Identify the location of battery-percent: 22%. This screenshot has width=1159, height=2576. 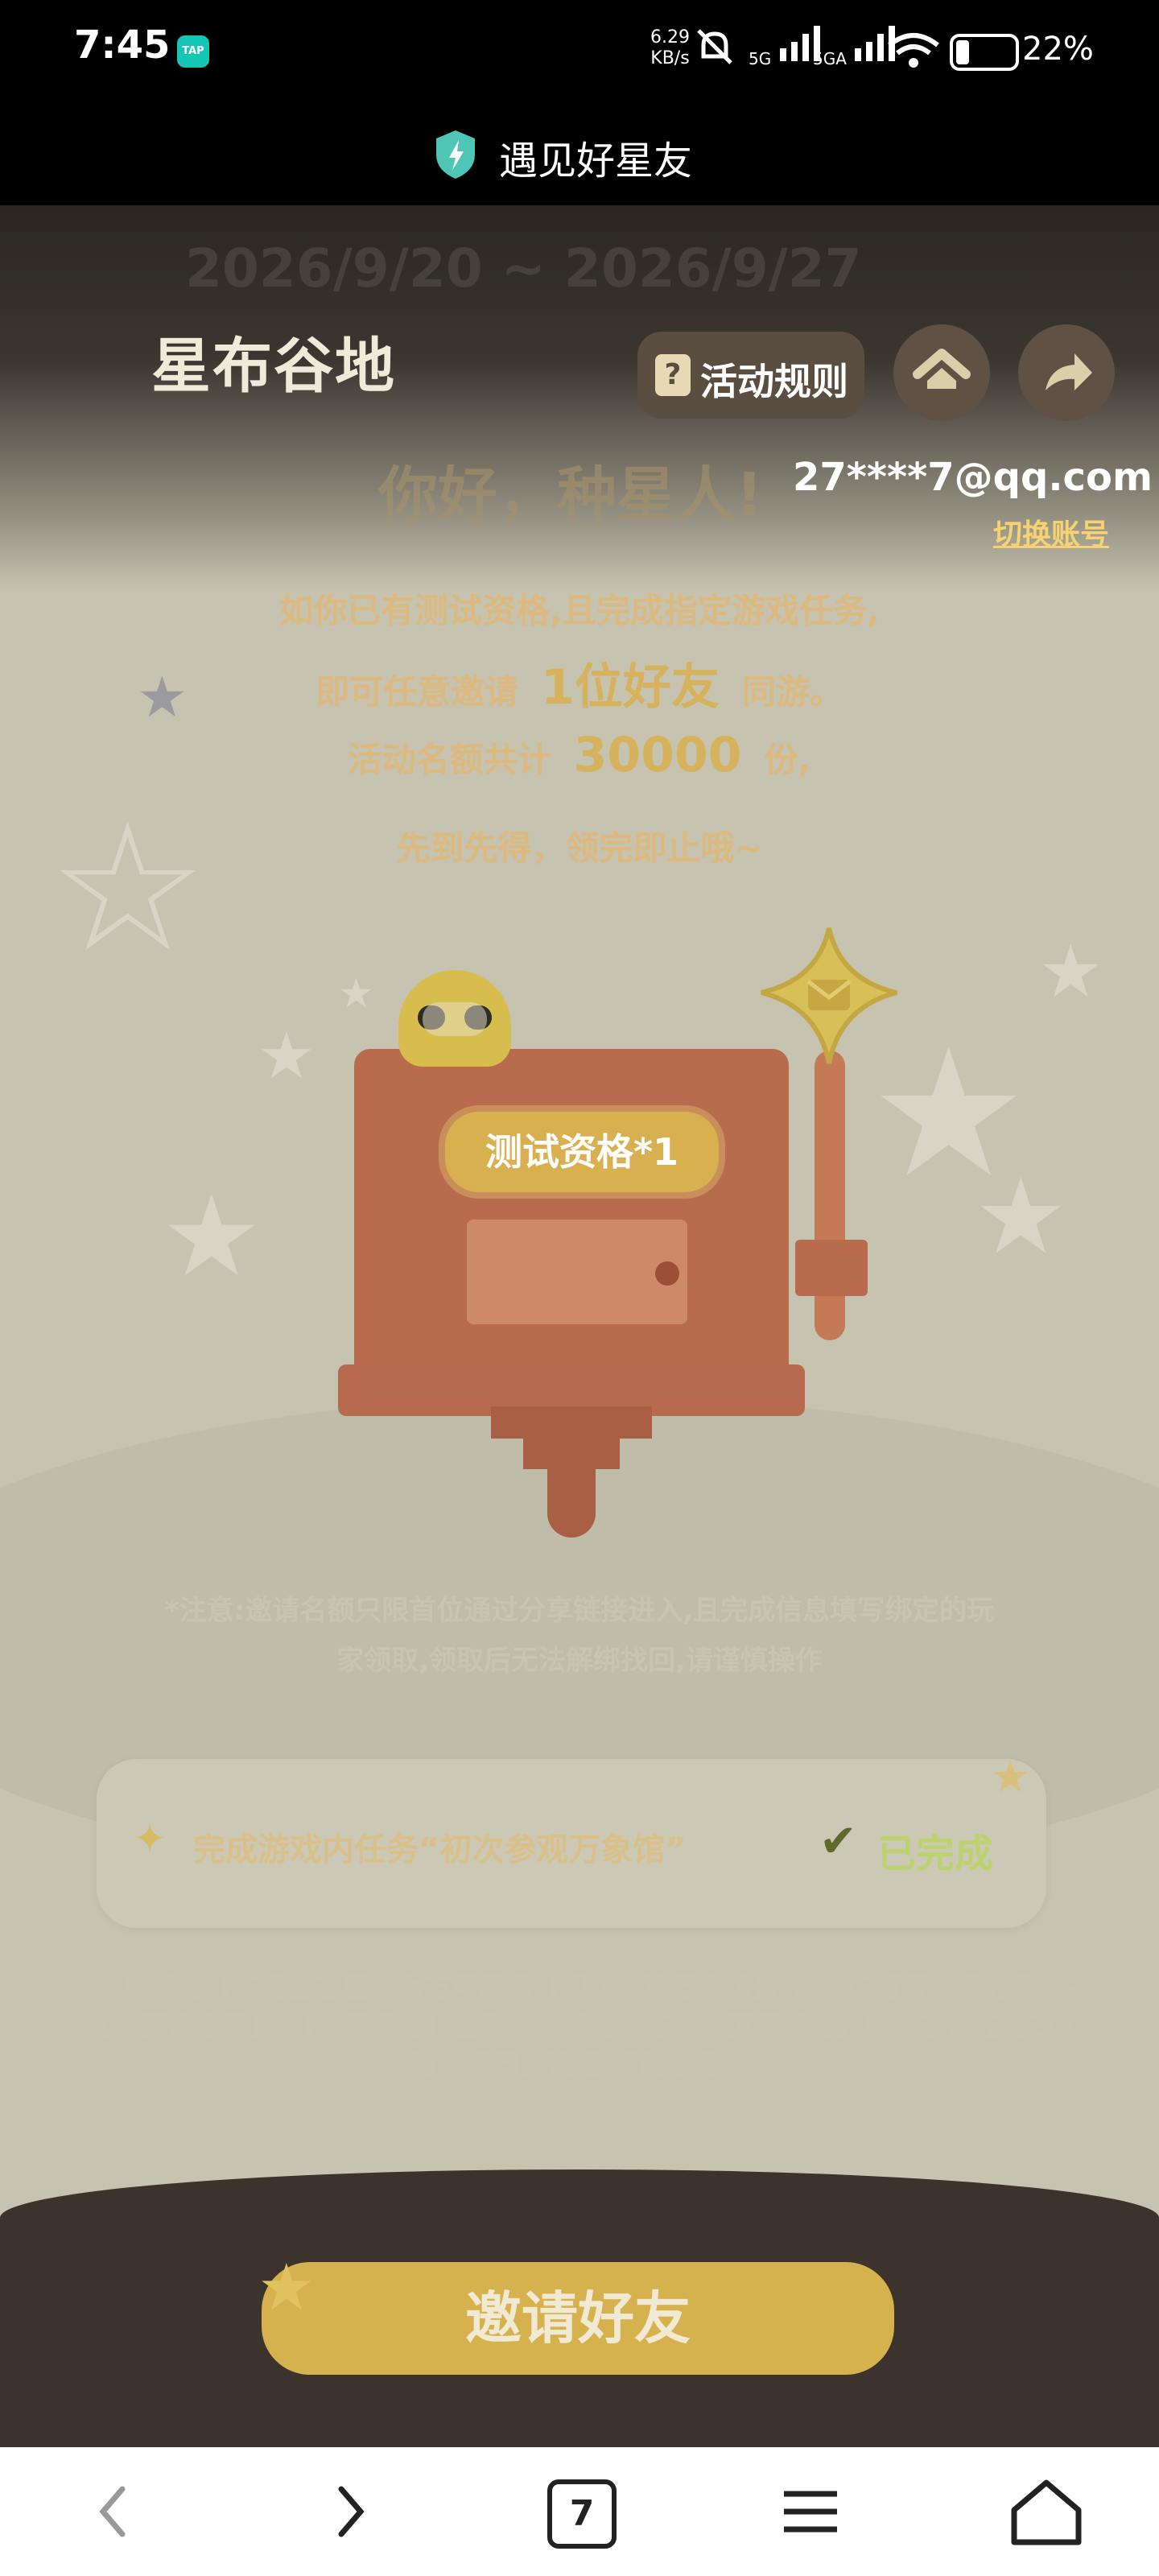
(1058, 49).